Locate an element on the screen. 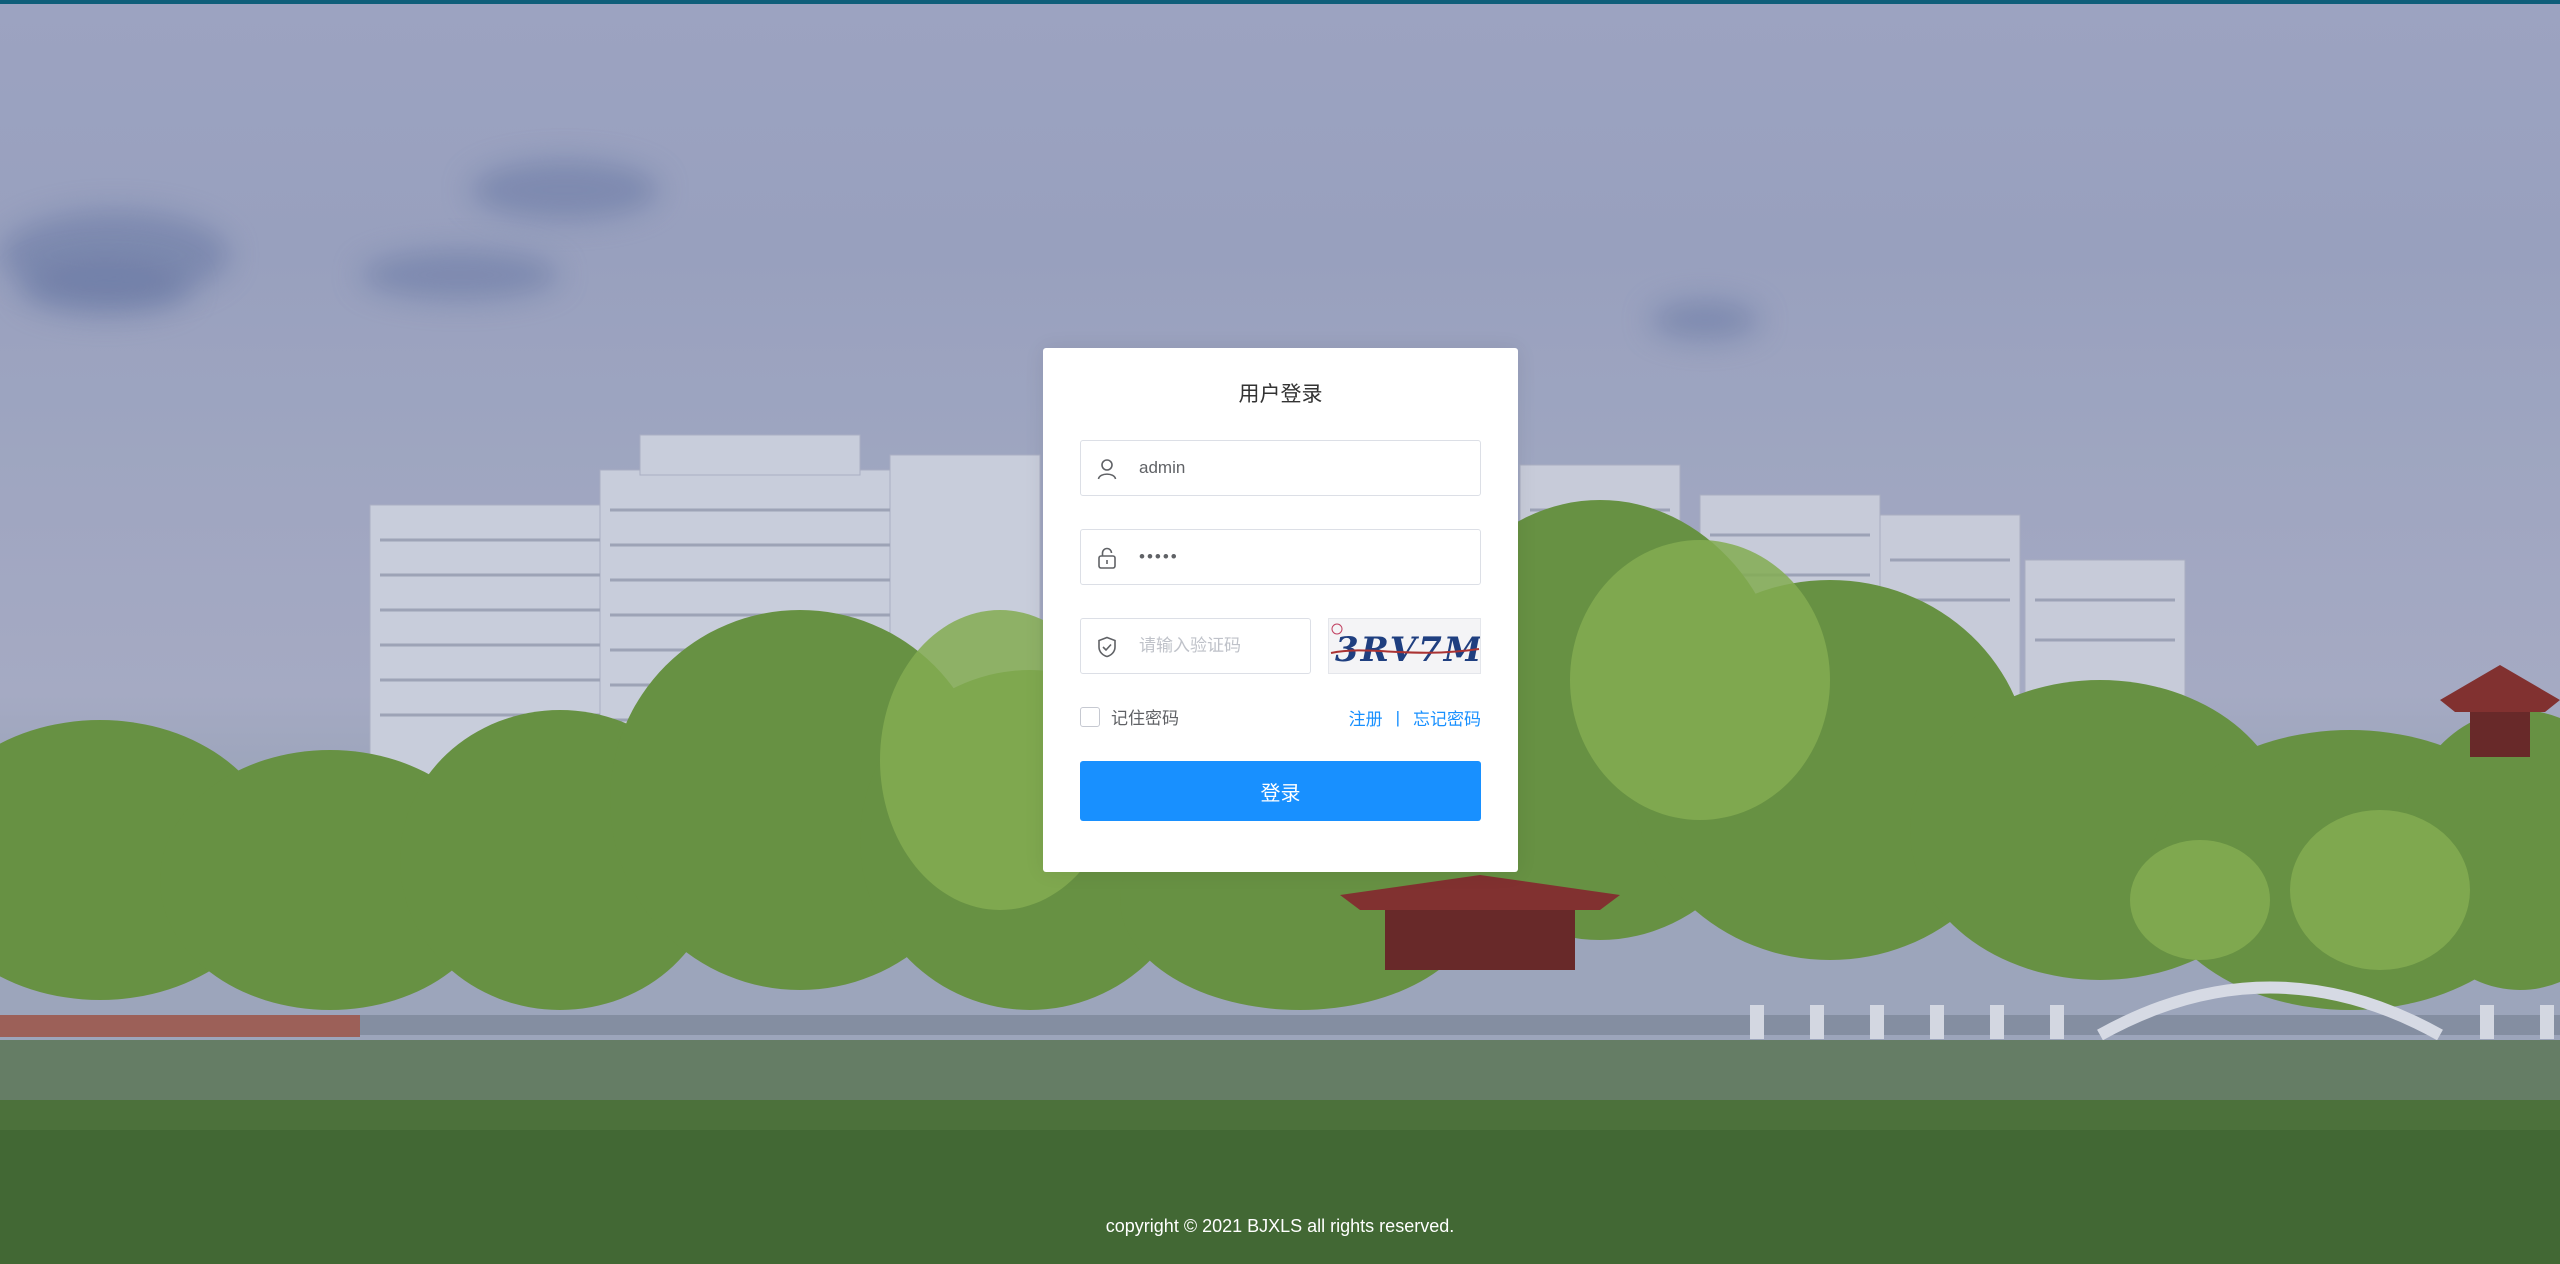  remember-label: 记住密码 is located at coordinates (1145, 718).